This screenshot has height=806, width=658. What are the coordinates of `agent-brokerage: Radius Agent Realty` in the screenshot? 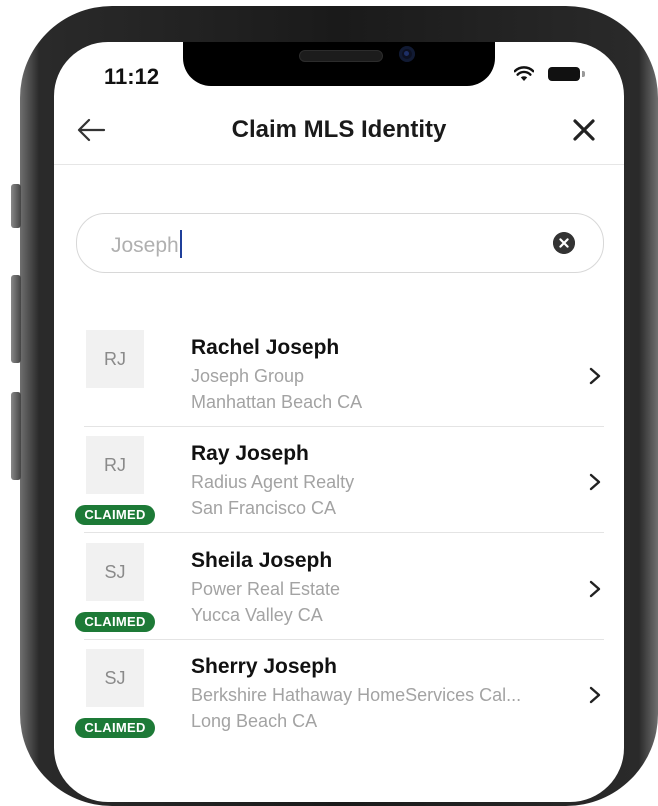 It's located at (273, 482).